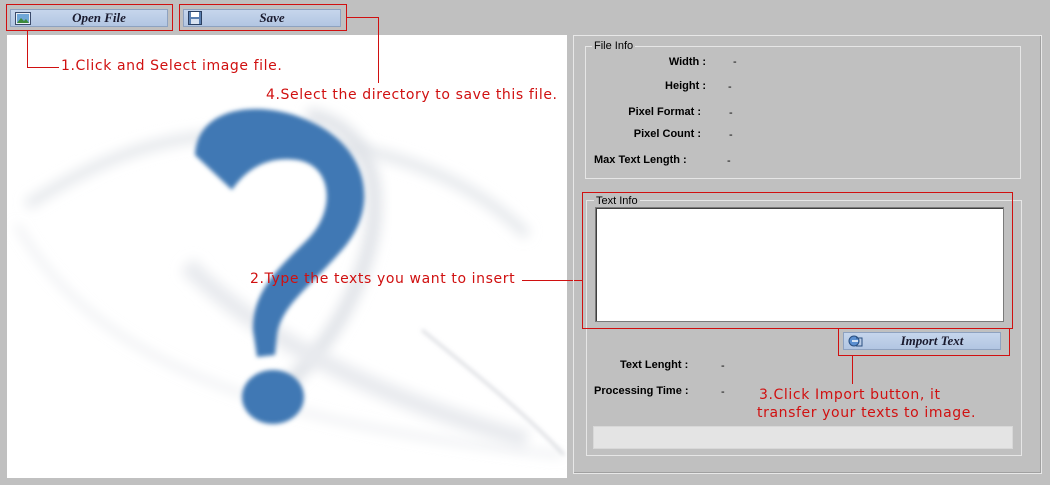 This screenshot has height=485, width=1050. I want to click on step3-annotation-line1: 3.Click Import button, it, so click(850, 395).